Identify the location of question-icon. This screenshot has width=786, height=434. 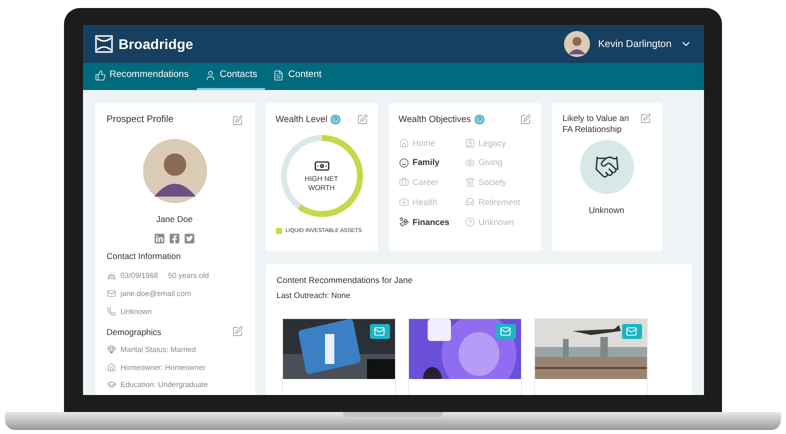
(469, 221).